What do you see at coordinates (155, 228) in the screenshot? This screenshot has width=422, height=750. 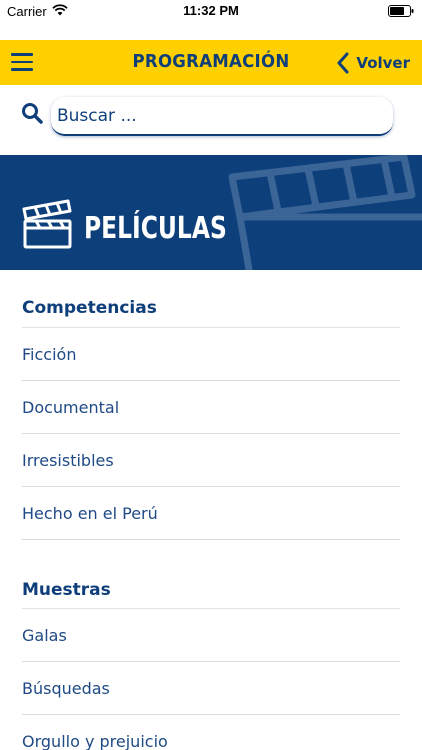 I see `banner-title: PELÍCULAS` at bounding box center [155, 228].